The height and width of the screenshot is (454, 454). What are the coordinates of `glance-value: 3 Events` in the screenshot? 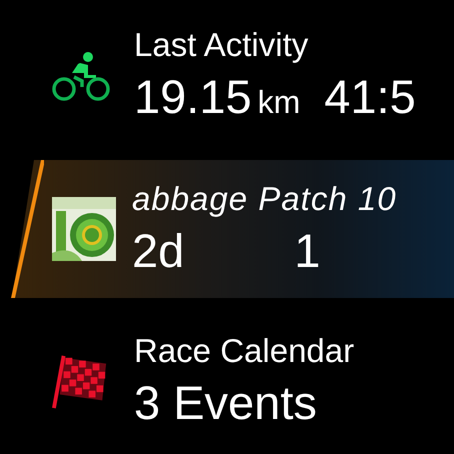 It's located at (225, 403).